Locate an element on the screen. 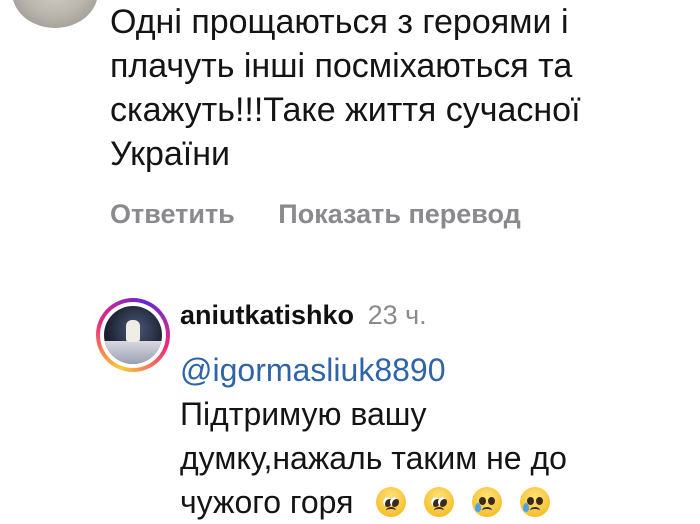 The width and height of the screenshot is (700, 524). reply-header: aniutkatishko 23 ч. is located at coordinates (303, 315).